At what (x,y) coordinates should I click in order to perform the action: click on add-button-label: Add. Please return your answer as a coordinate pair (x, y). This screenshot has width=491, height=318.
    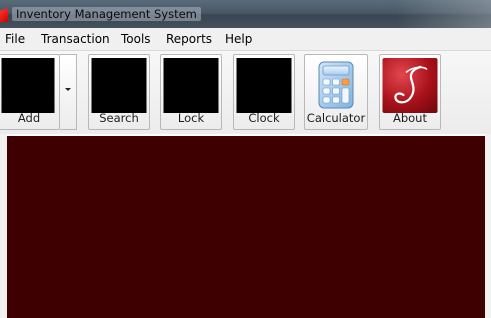
    Looking at the image, I should click on (29, 118).